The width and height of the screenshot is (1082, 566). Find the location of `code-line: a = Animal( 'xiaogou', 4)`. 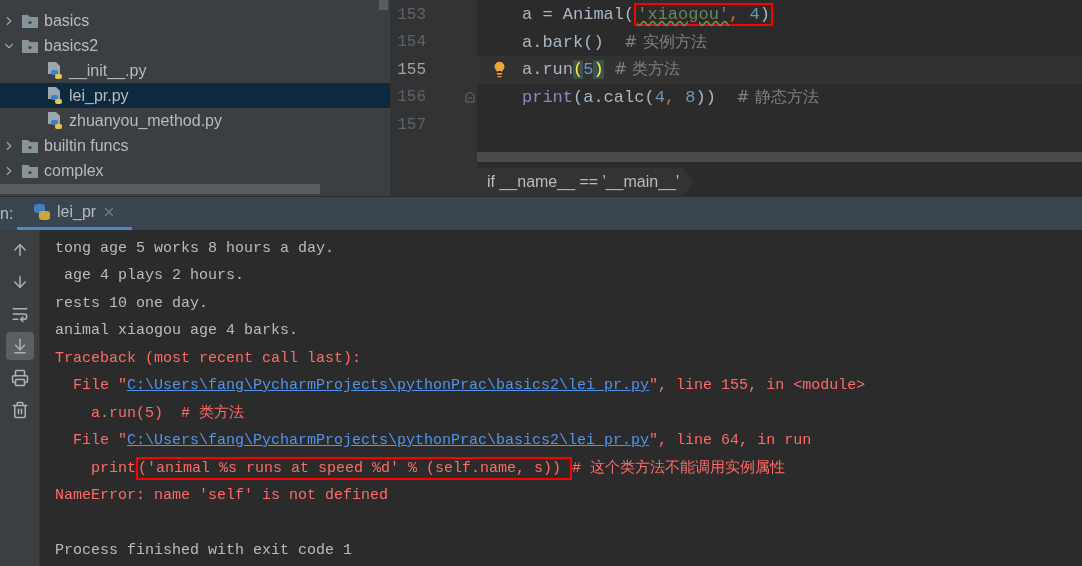

code-line: a = Animal( 'xiaogou', 4) is located at coordinates (647, 15).